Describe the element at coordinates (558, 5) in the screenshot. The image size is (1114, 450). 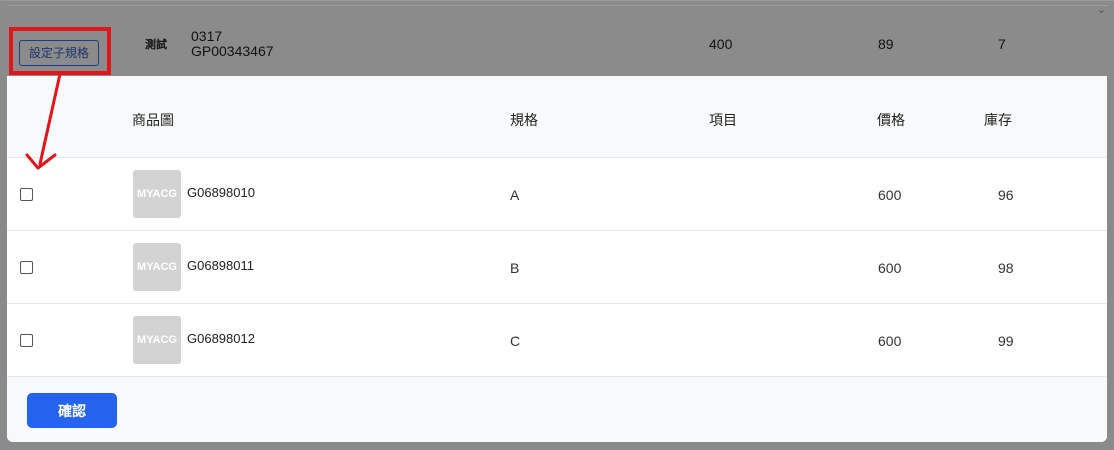
I see `divider` at that location.